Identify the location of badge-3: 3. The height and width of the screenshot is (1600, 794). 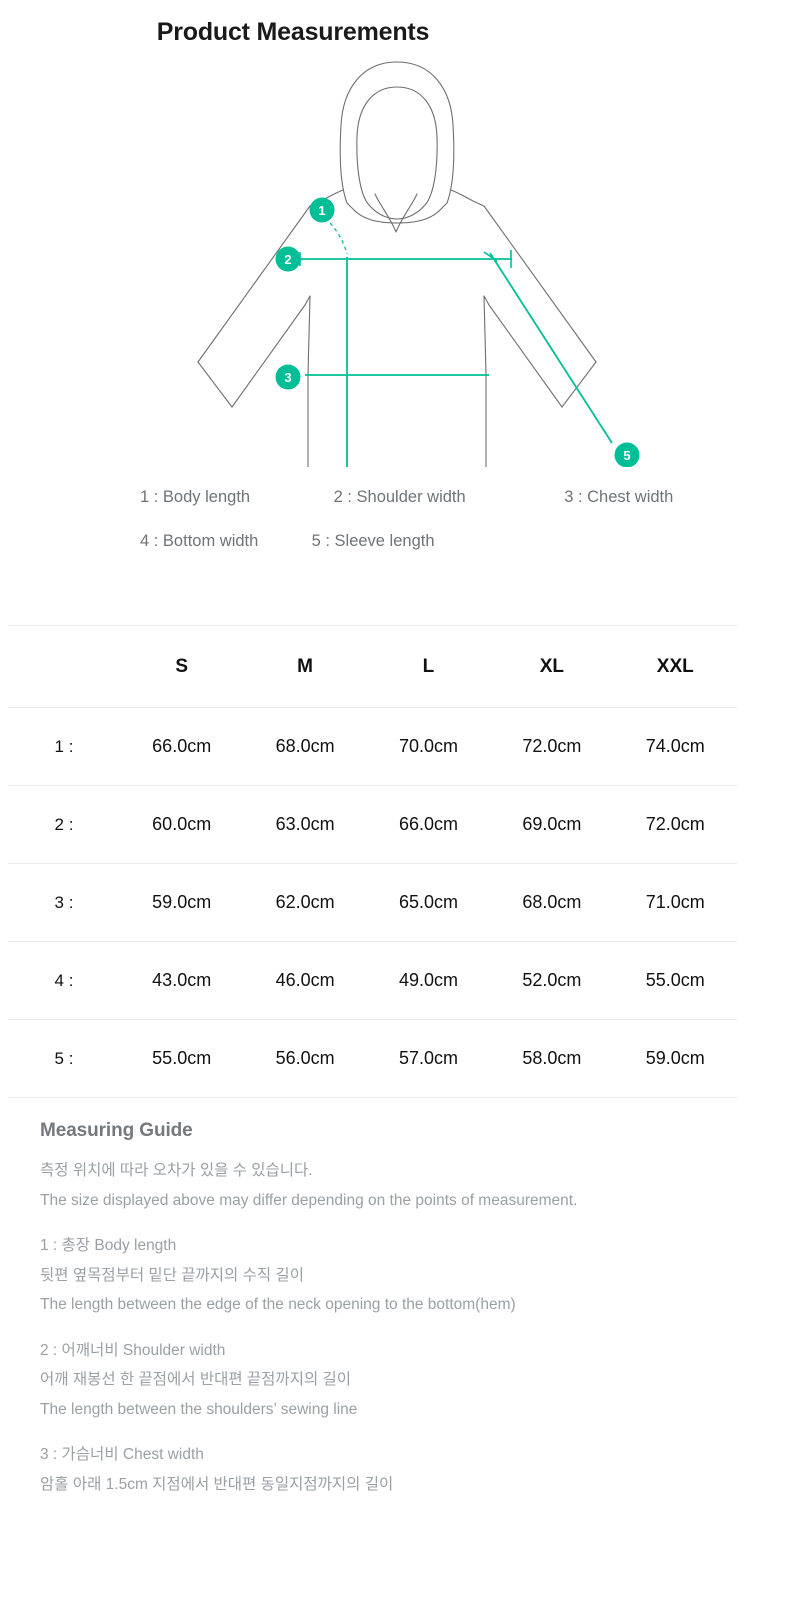
(288, 377).